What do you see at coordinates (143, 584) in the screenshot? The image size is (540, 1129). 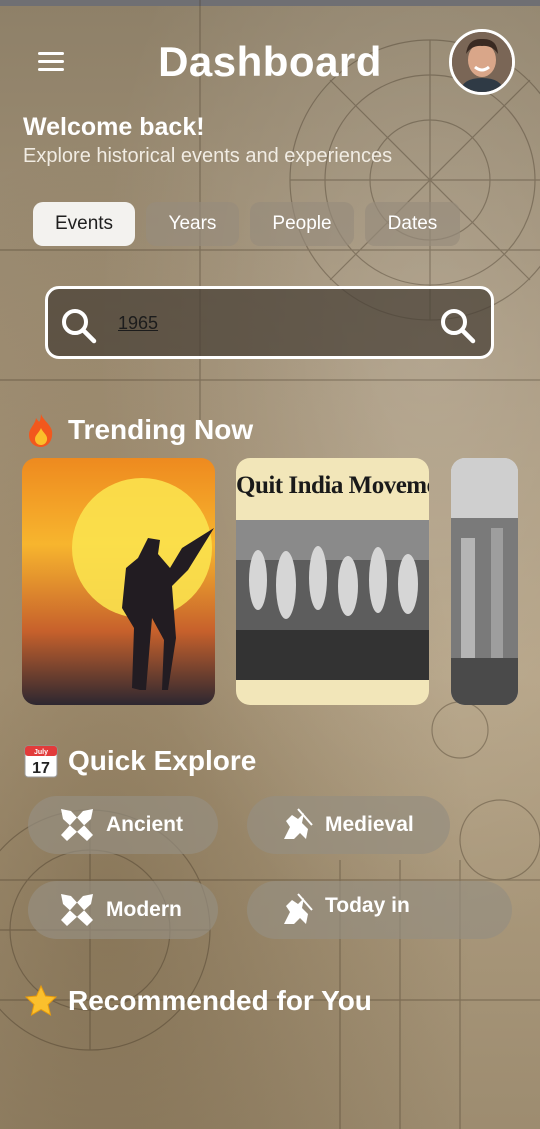 I see `horse-rider-silhouette-icon` at bounding box center [143, 584].